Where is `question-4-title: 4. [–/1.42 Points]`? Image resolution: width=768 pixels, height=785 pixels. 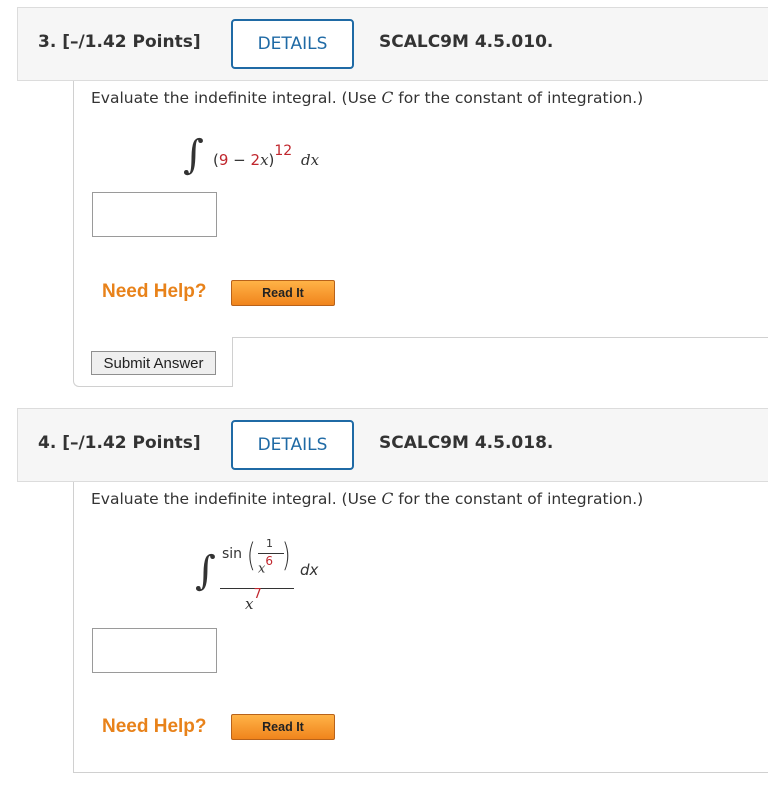 question-4-title: 4. [–/1.42 Points] is located at coordinates (119, 443).